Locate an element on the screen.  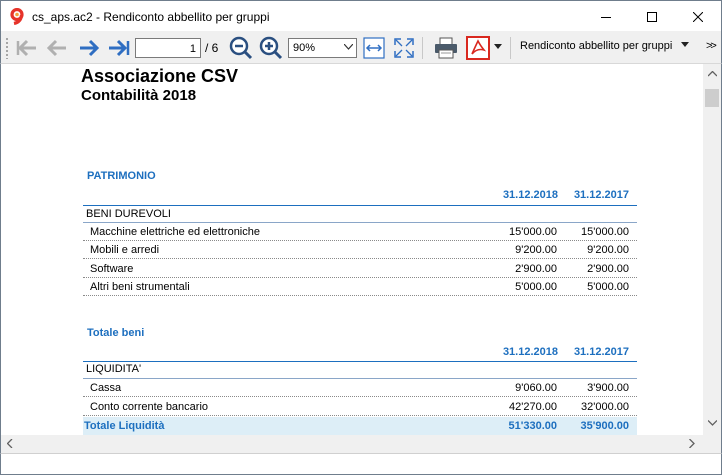
toolbar-grip is located at coordinates (7, 48).